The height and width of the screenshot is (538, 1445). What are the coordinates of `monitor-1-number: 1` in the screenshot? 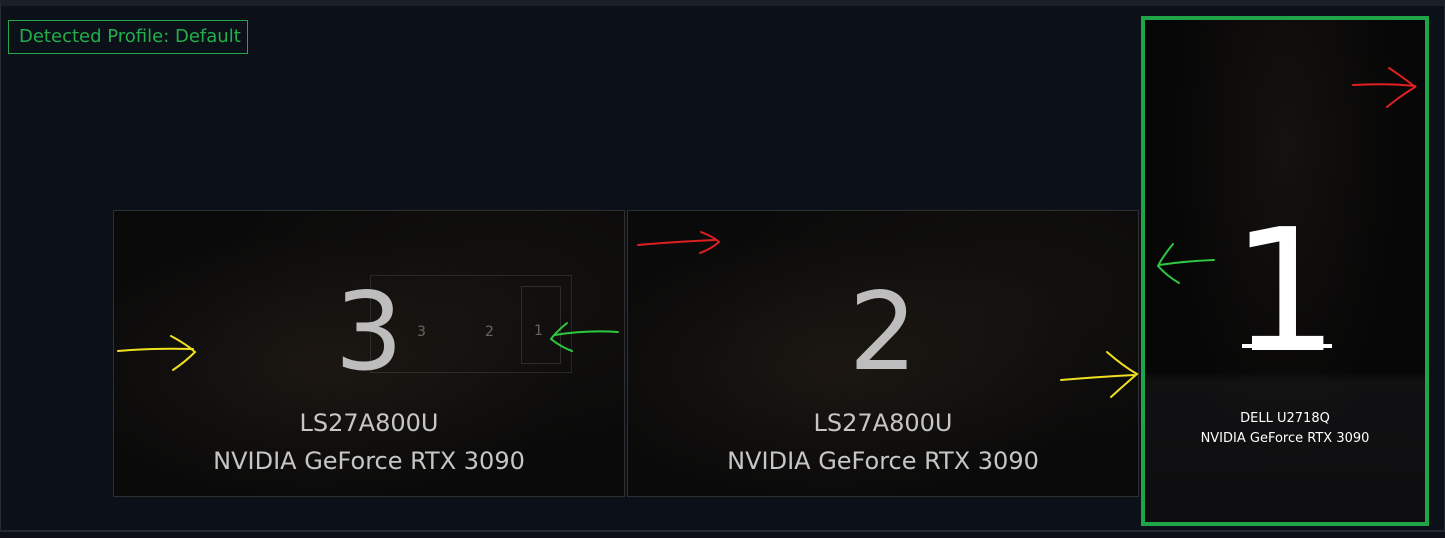 It's located at (1285, 292).